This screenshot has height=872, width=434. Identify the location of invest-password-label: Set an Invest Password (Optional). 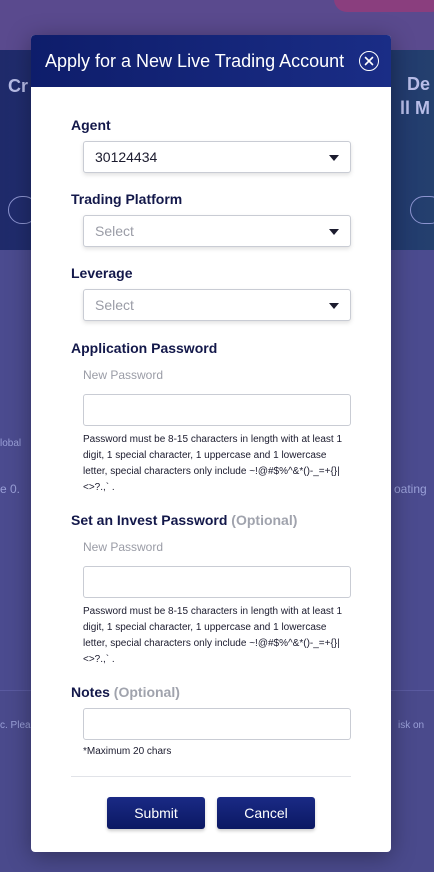
(211, 520).